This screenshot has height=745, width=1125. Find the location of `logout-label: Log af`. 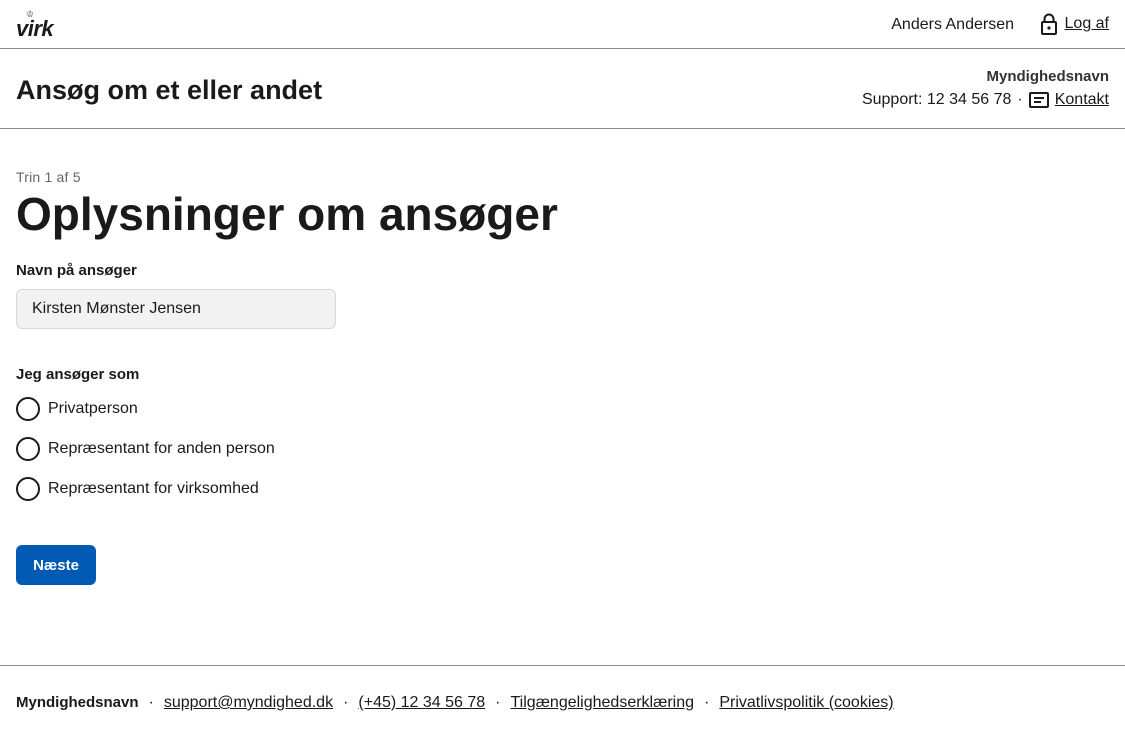

logout-label: Log af is located at coordinates (1086, 23).